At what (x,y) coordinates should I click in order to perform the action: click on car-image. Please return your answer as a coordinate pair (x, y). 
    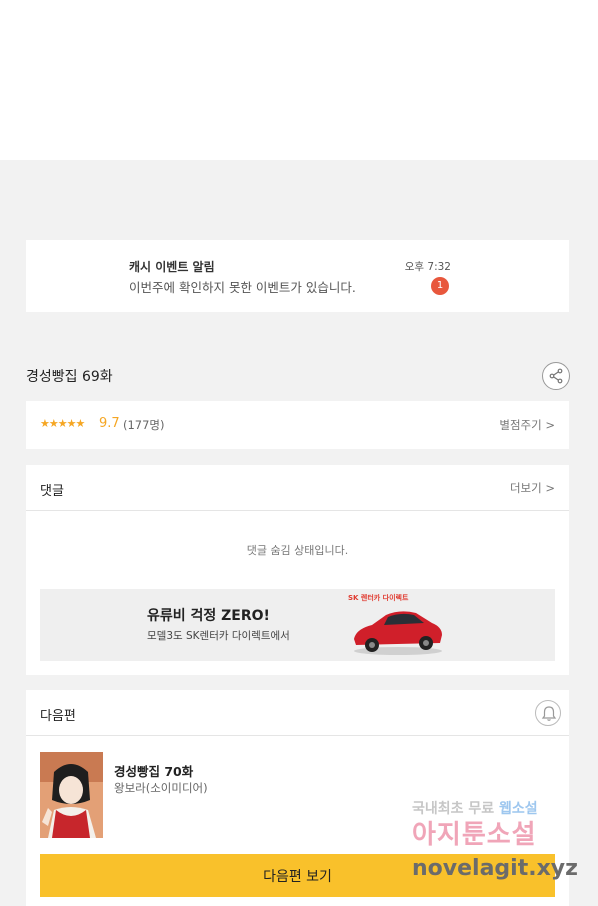
    Looking at the image, I should click on (398, 633).